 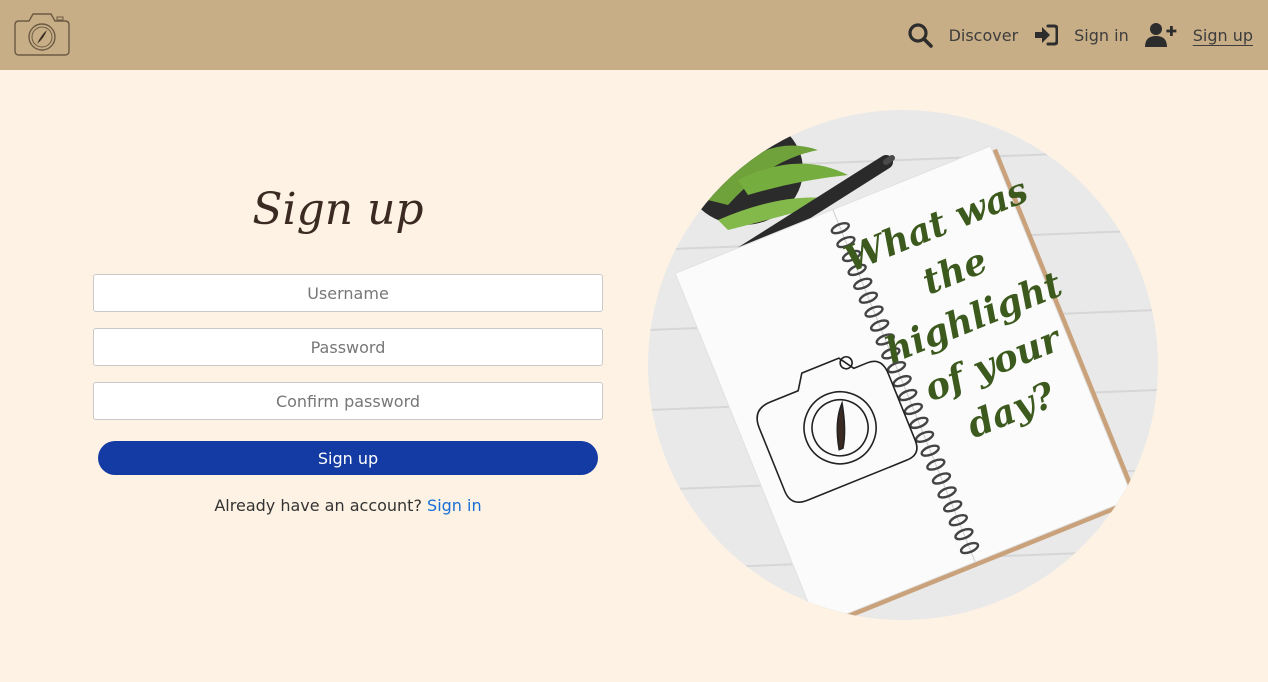 I want to click on search-icon, so click(x=920, y=35).